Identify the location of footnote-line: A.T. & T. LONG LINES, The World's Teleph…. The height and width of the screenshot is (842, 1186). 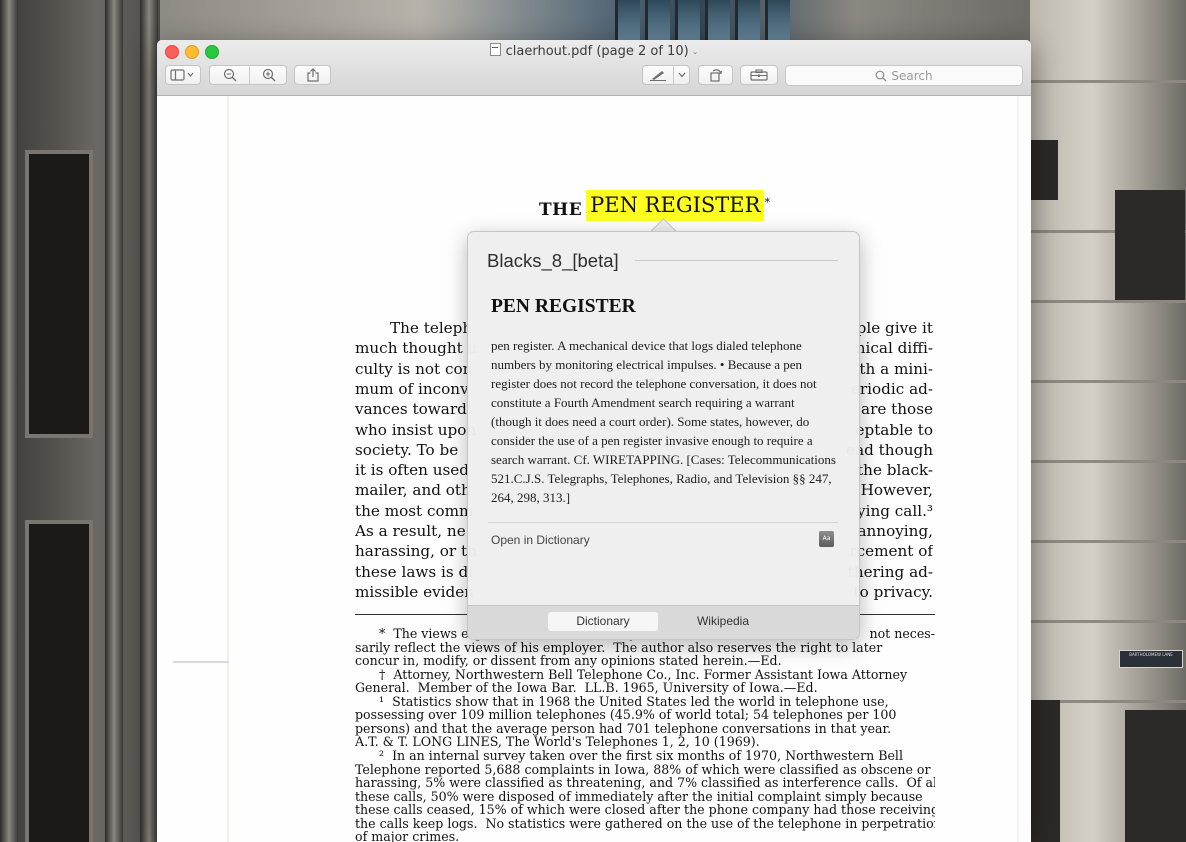
(645, 742).